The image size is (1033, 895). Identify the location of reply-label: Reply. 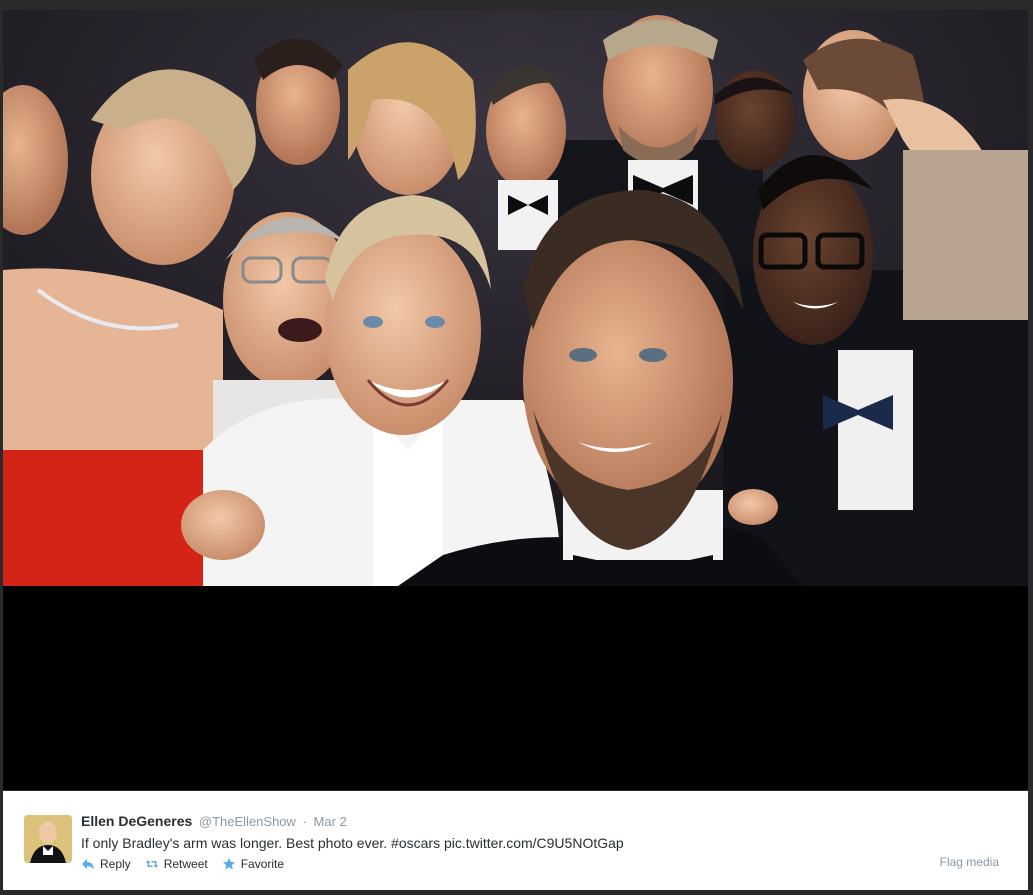
(115, 864).